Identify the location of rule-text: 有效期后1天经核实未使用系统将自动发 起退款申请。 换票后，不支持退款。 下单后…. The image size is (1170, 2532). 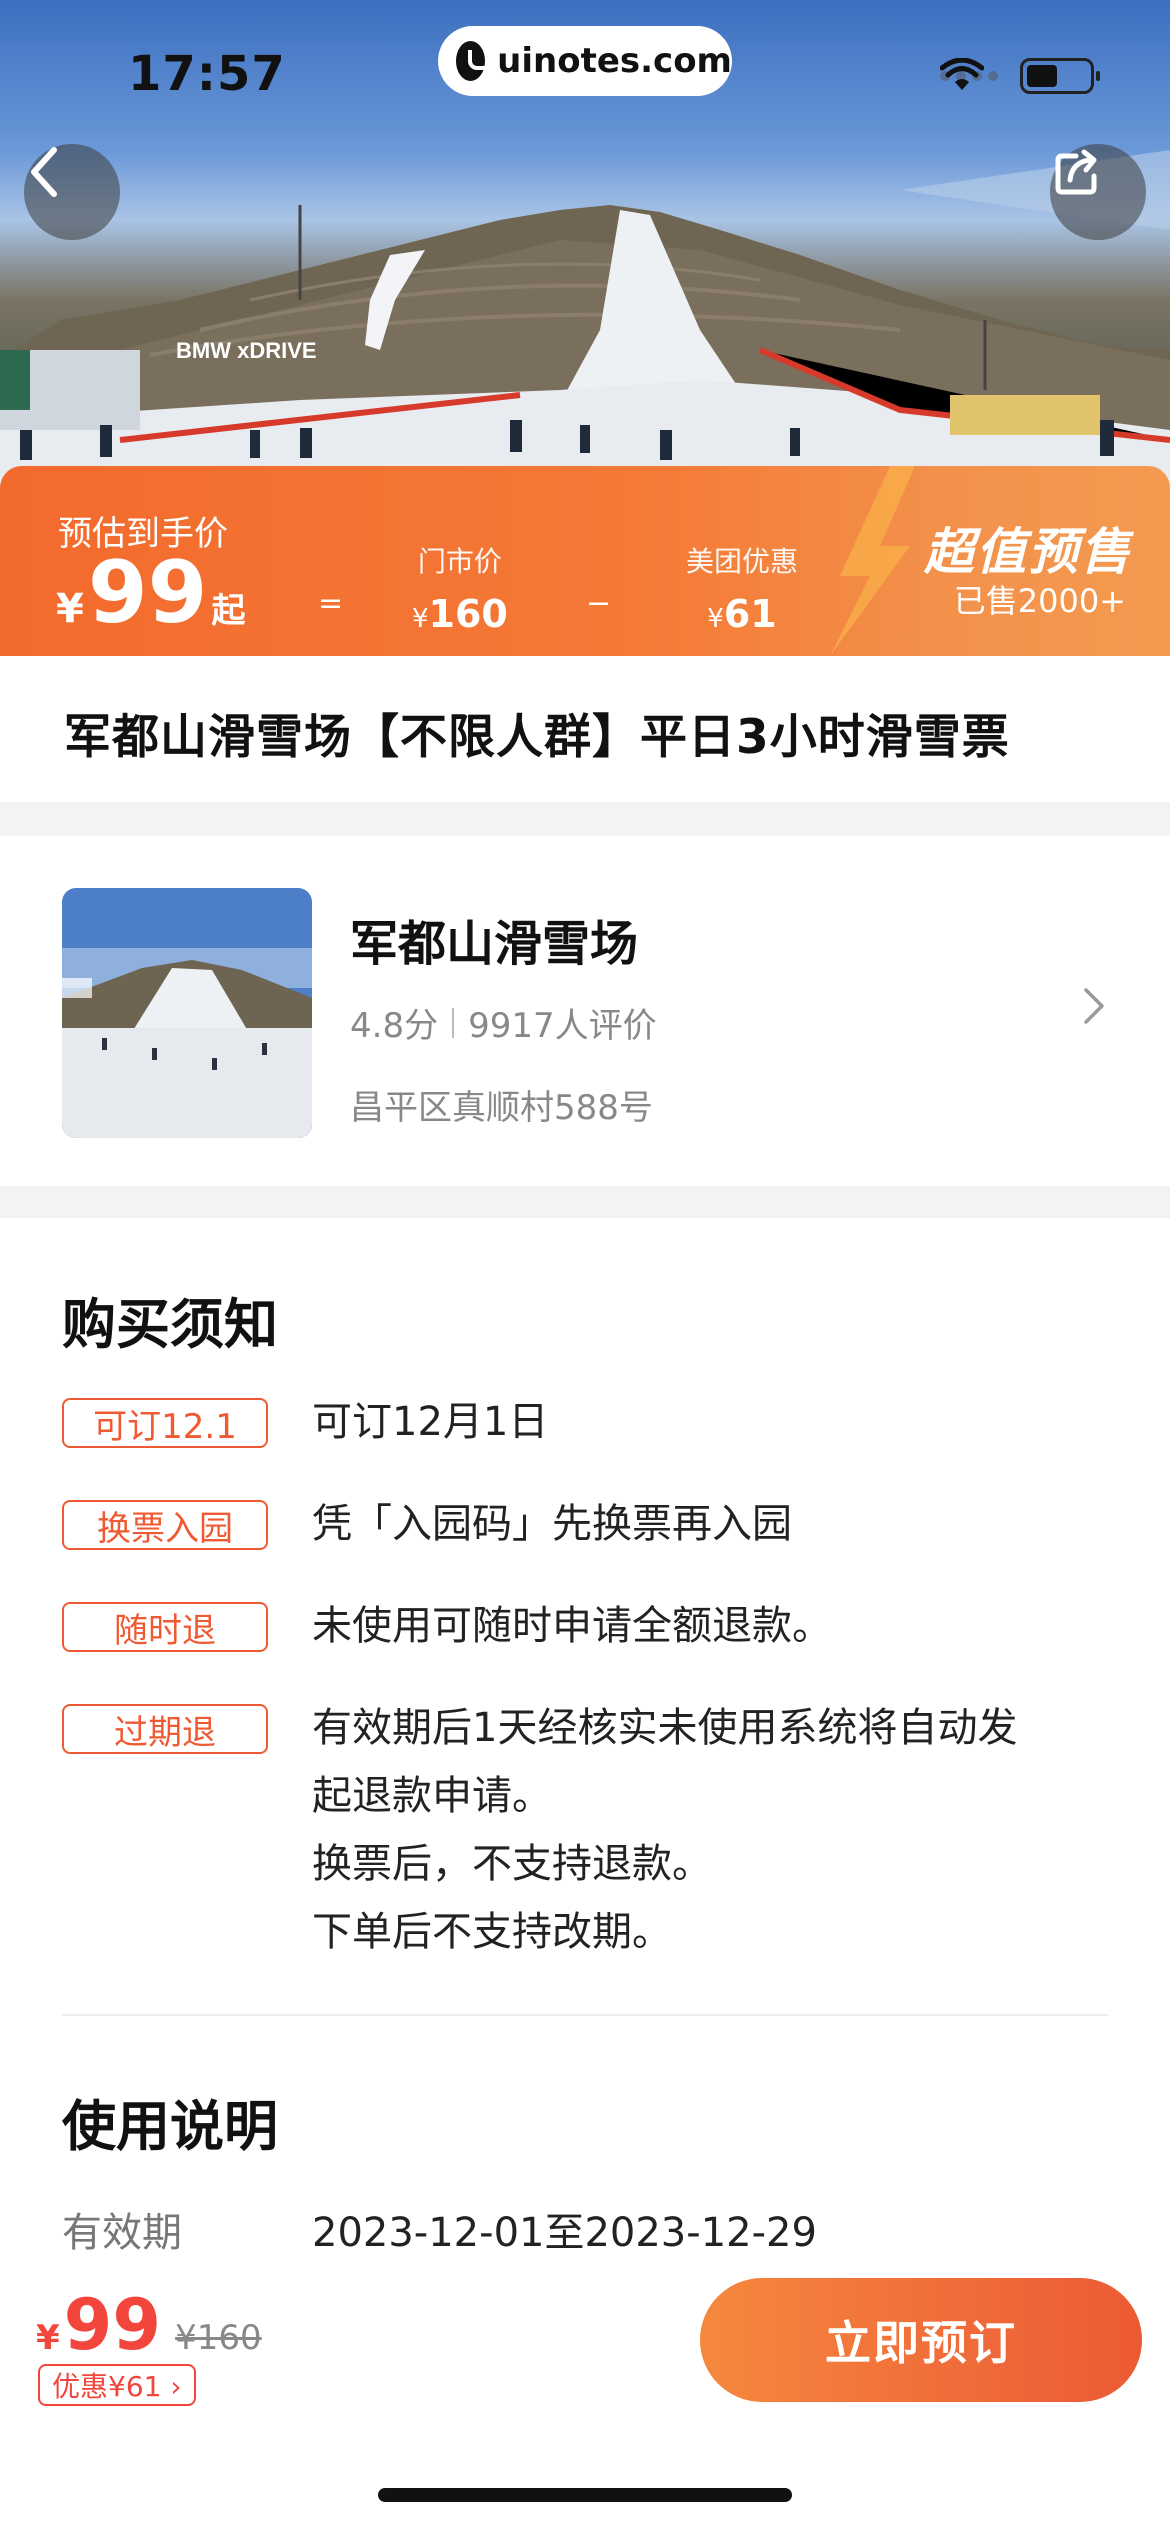
(665, 1830).